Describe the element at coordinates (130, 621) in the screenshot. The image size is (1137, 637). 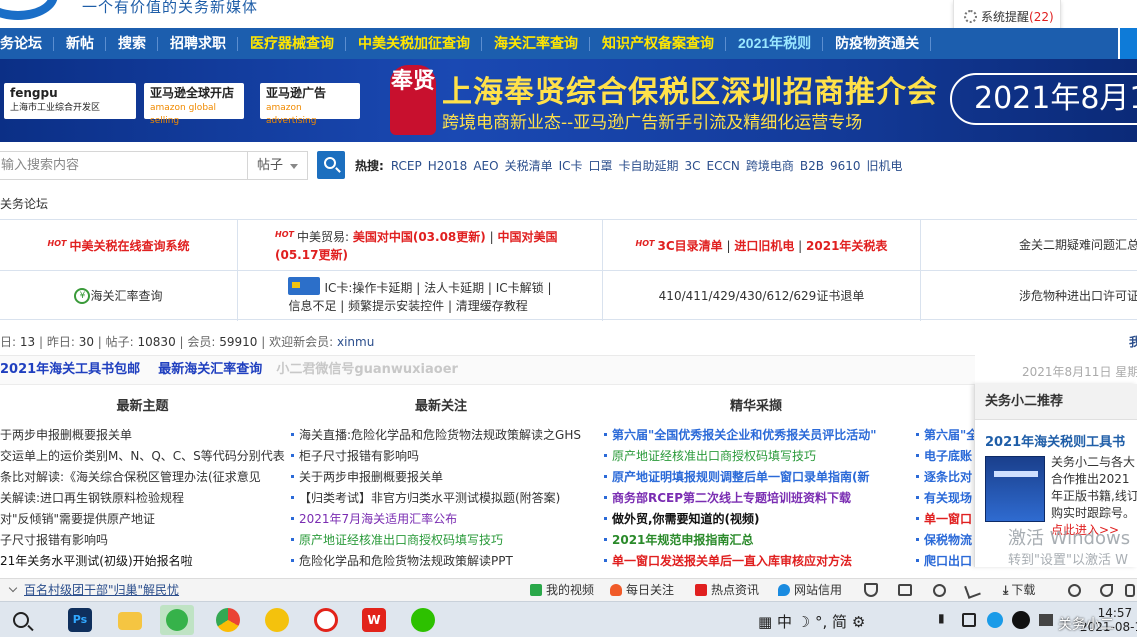
I see `folder-icon` at that location.